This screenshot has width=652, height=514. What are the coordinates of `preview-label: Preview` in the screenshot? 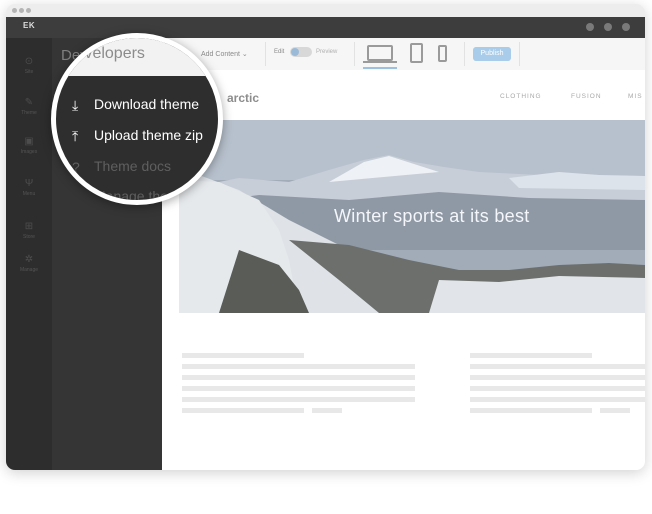 It's located at (327, 52).